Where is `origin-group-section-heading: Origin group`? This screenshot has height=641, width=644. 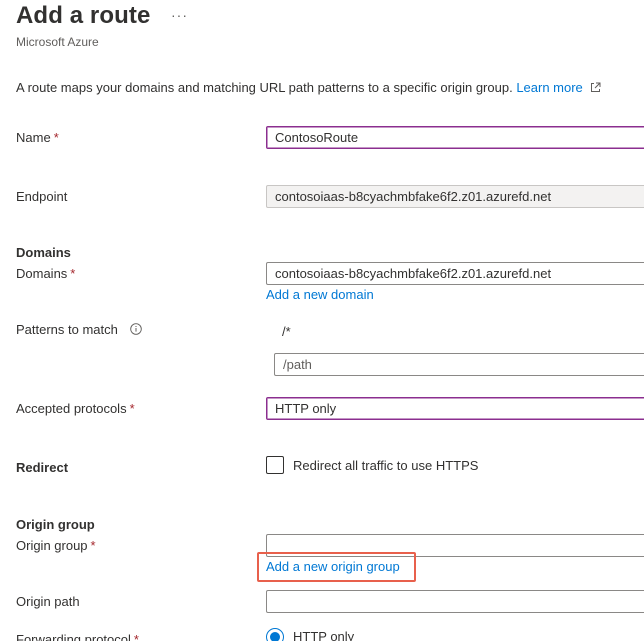 origin-group-section-heading: Origin group is located at coordinates (55, 524).